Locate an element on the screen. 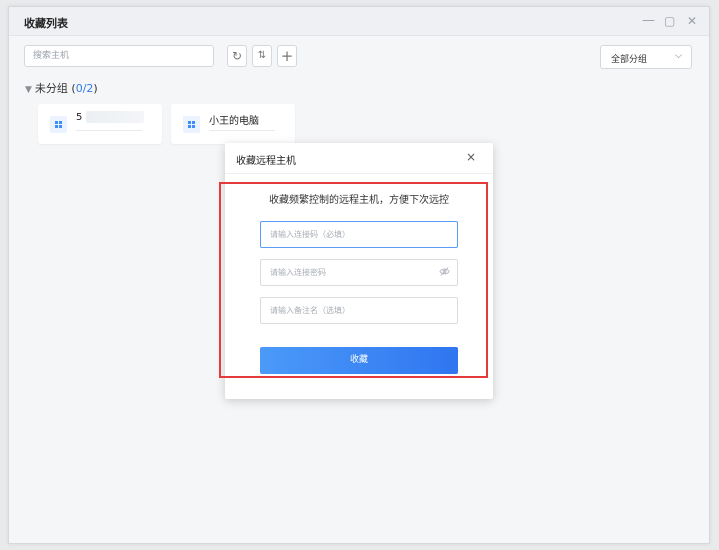  host-name: 5 is located at coordinates (79, 117).